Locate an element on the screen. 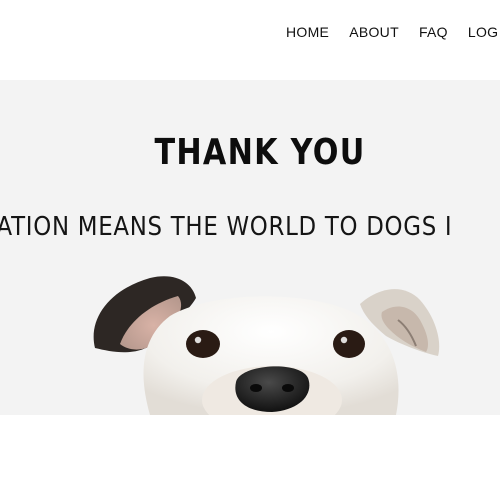 This screenshot has height=500, width=500. hero-subtitle: ONATION MEANS THE WORLD TO DOGS I is located at coordinates (226, 227).